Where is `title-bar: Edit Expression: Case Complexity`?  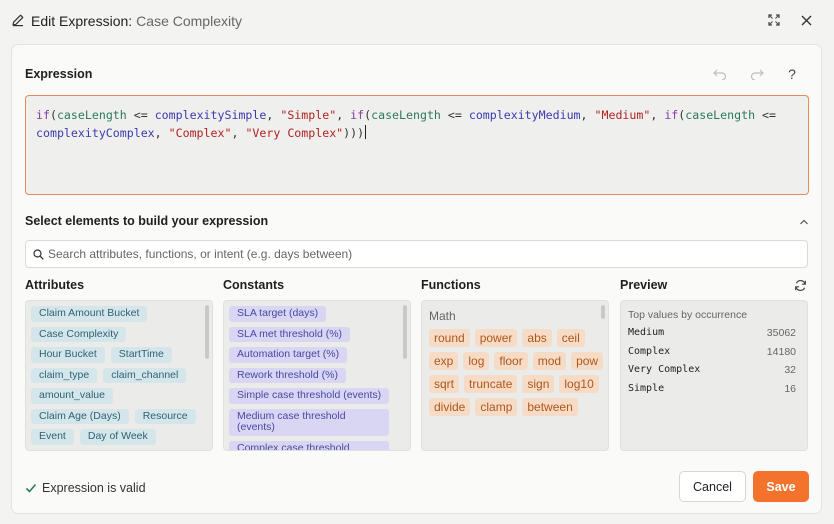
title-bar: Edit Expression: Case Complexity is located at coordinates (417, 21).